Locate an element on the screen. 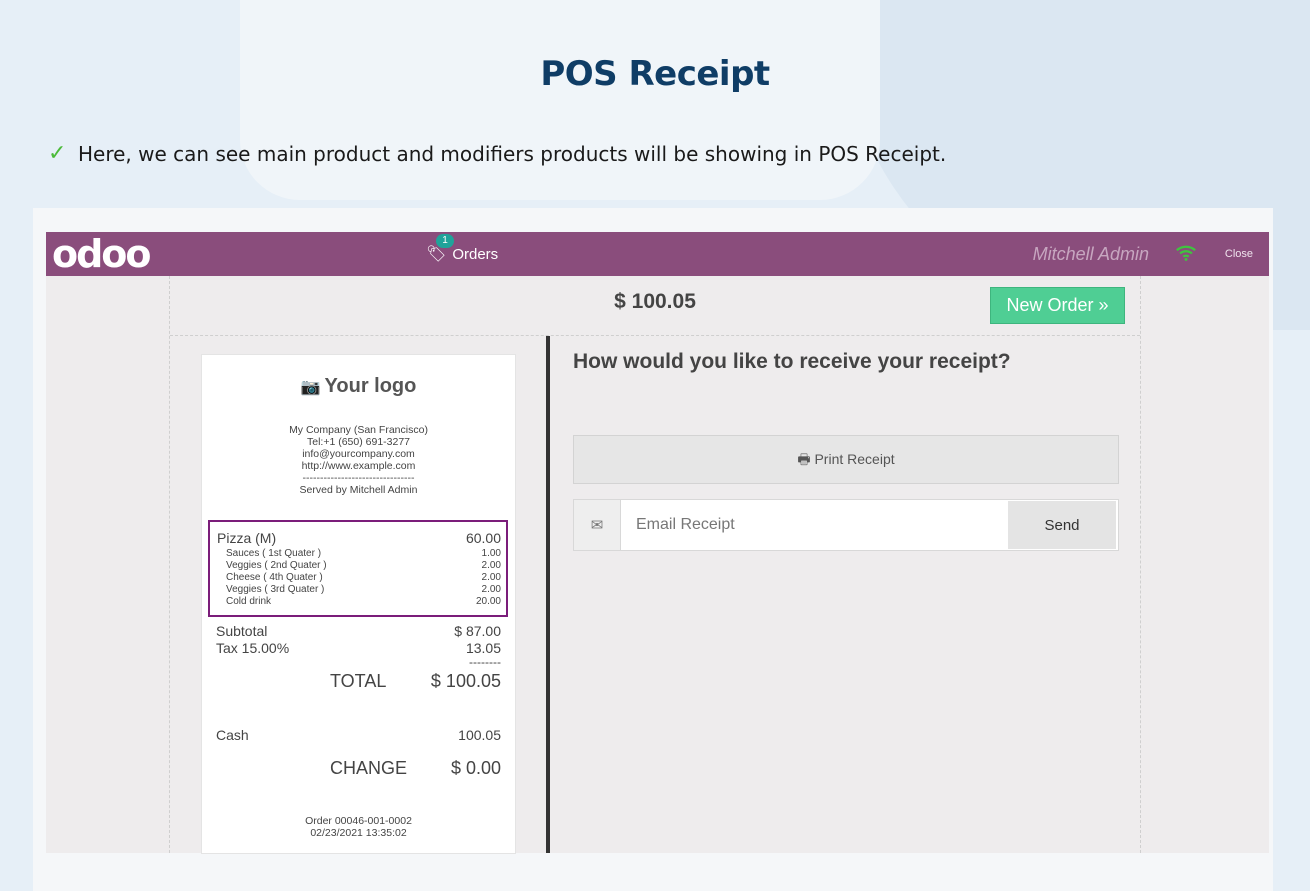  company-website: http://www.example.com is located at coordinates (358, 466).